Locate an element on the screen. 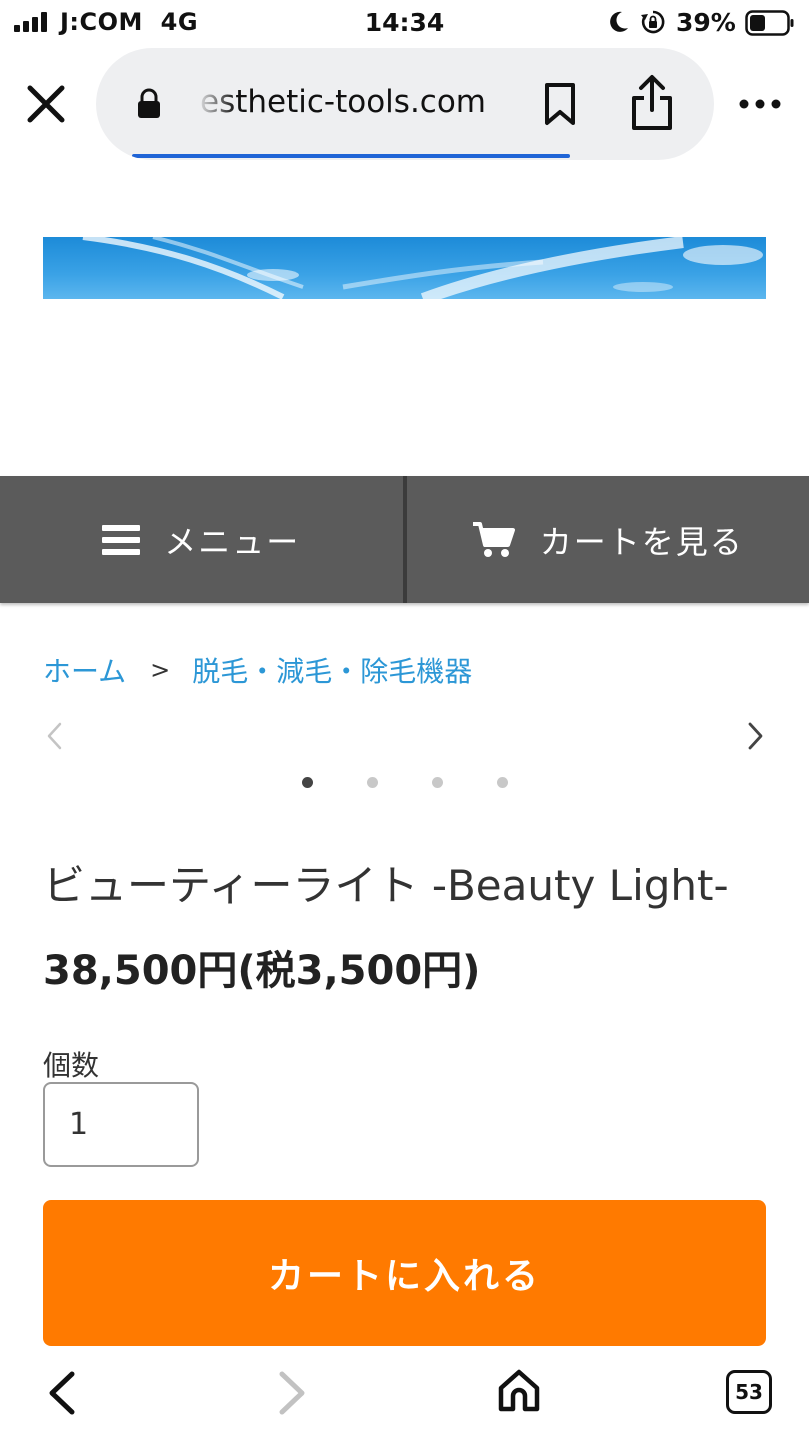  breadcrumb: ホーム > 脱毛・減毛・除毛機器 is located at coordinates (257, 670).